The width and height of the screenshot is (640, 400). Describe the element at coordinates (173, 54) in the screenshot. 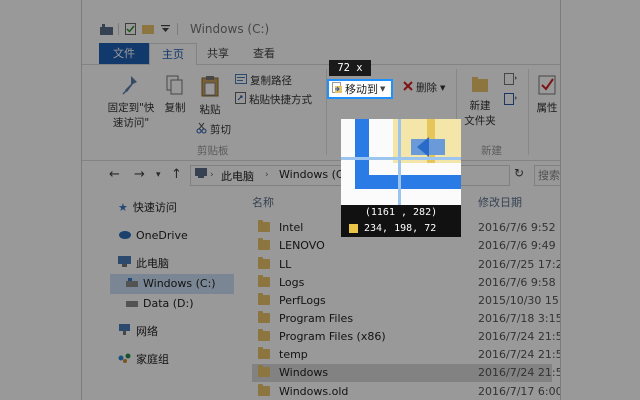

I see `tab-home: 主页` at that location.